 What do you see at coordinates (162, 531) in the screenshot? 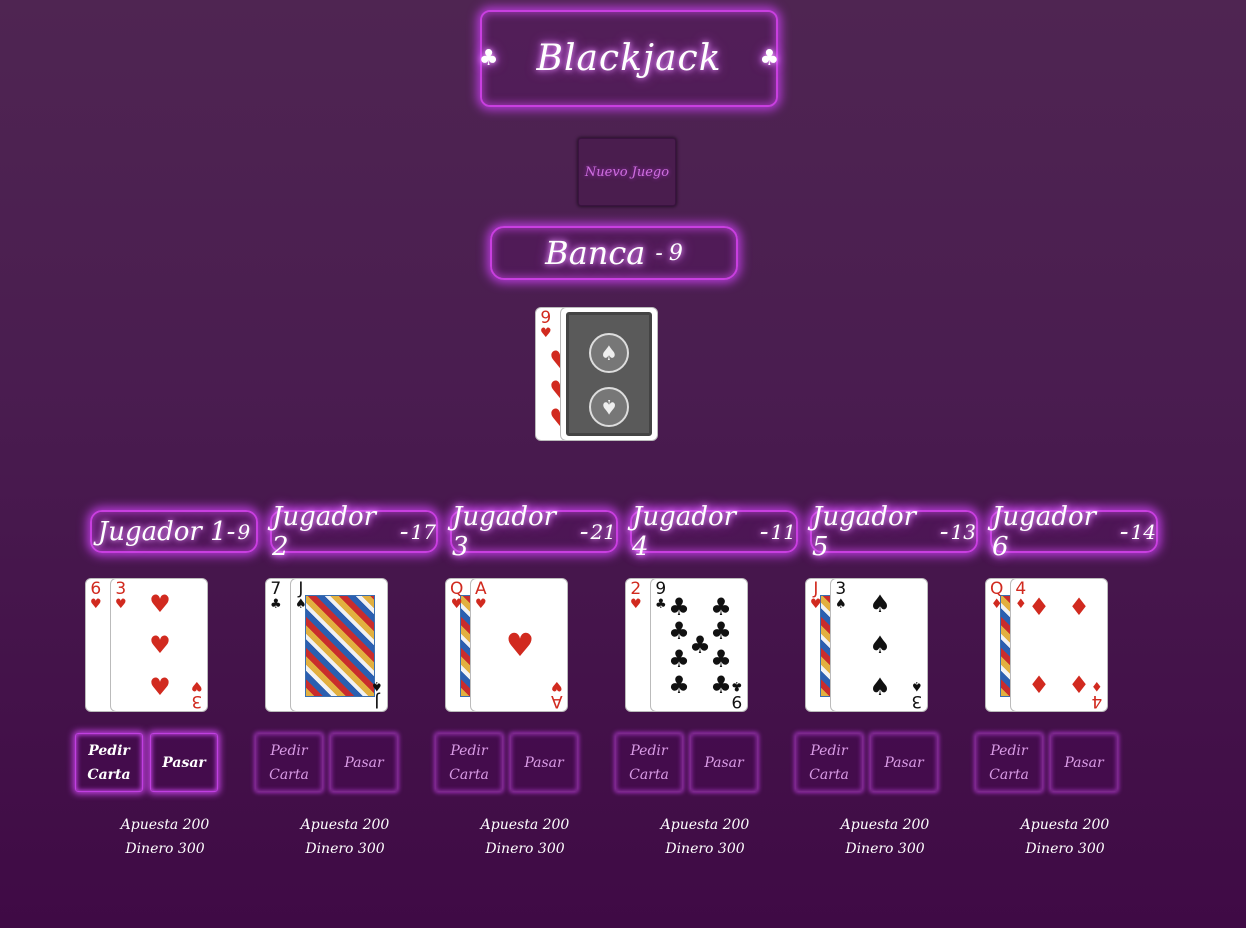
I see `player-label: Jugador 1` at bounding box center [162, 531].